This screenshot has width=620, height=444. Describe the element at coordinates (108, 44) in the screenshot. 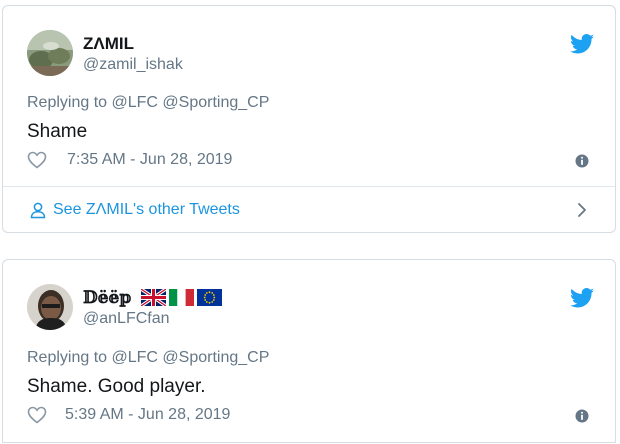

I see `display-name: ZΛMIL` at that location.